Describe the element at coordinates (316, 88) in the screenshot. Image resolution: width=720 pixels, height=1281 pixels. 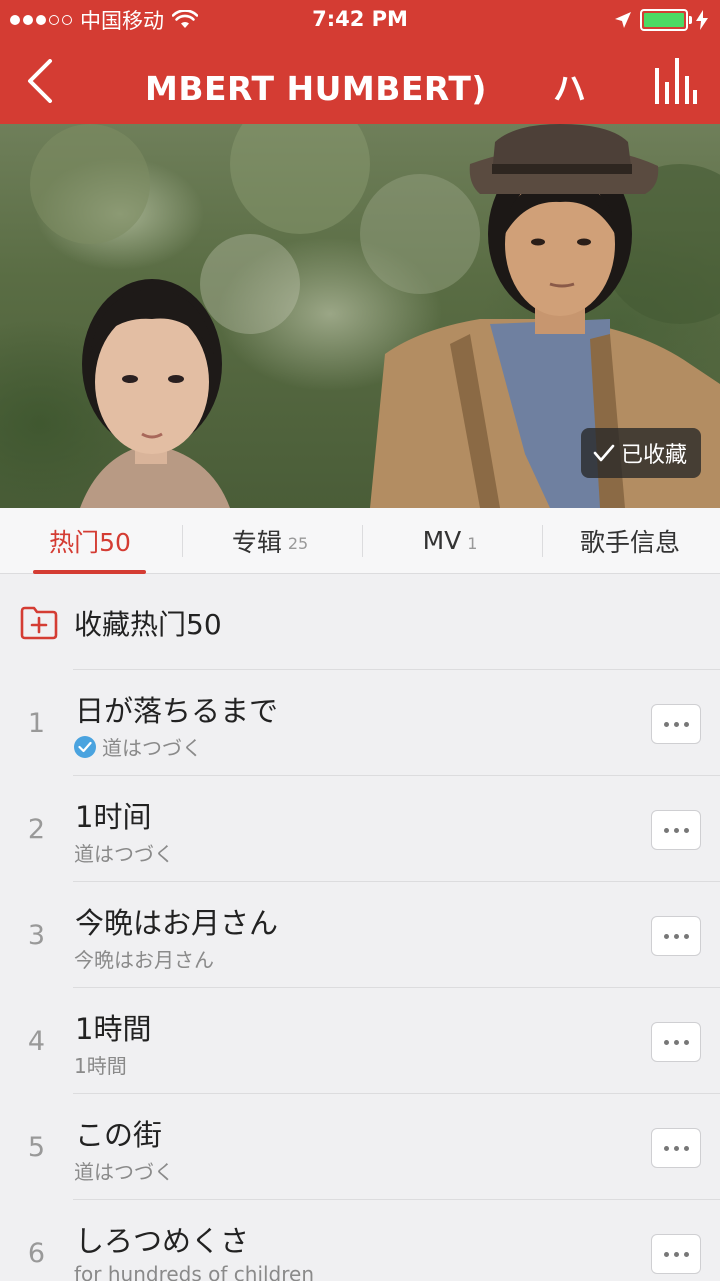
I see `page-title-primary: MBERT HUMBERT)` at that location.